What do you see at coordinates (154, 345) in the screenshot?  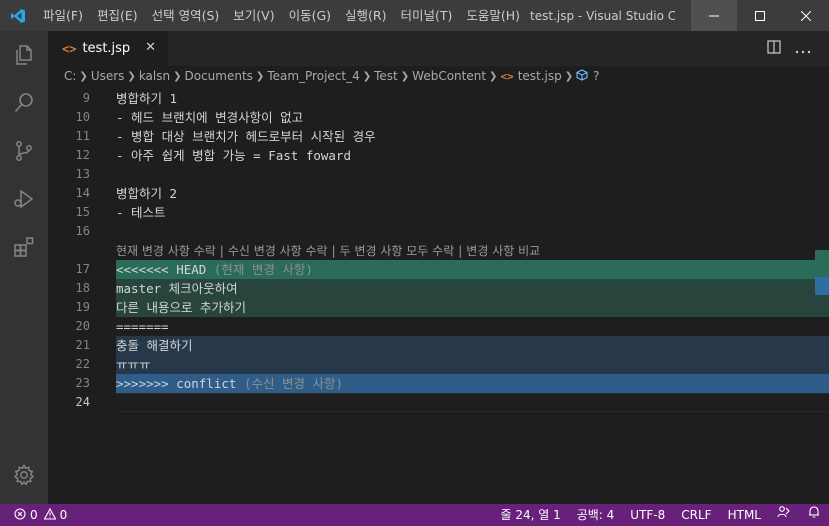 I see `line-text: 충돌 해결하기` at bounding box center [154, 345].